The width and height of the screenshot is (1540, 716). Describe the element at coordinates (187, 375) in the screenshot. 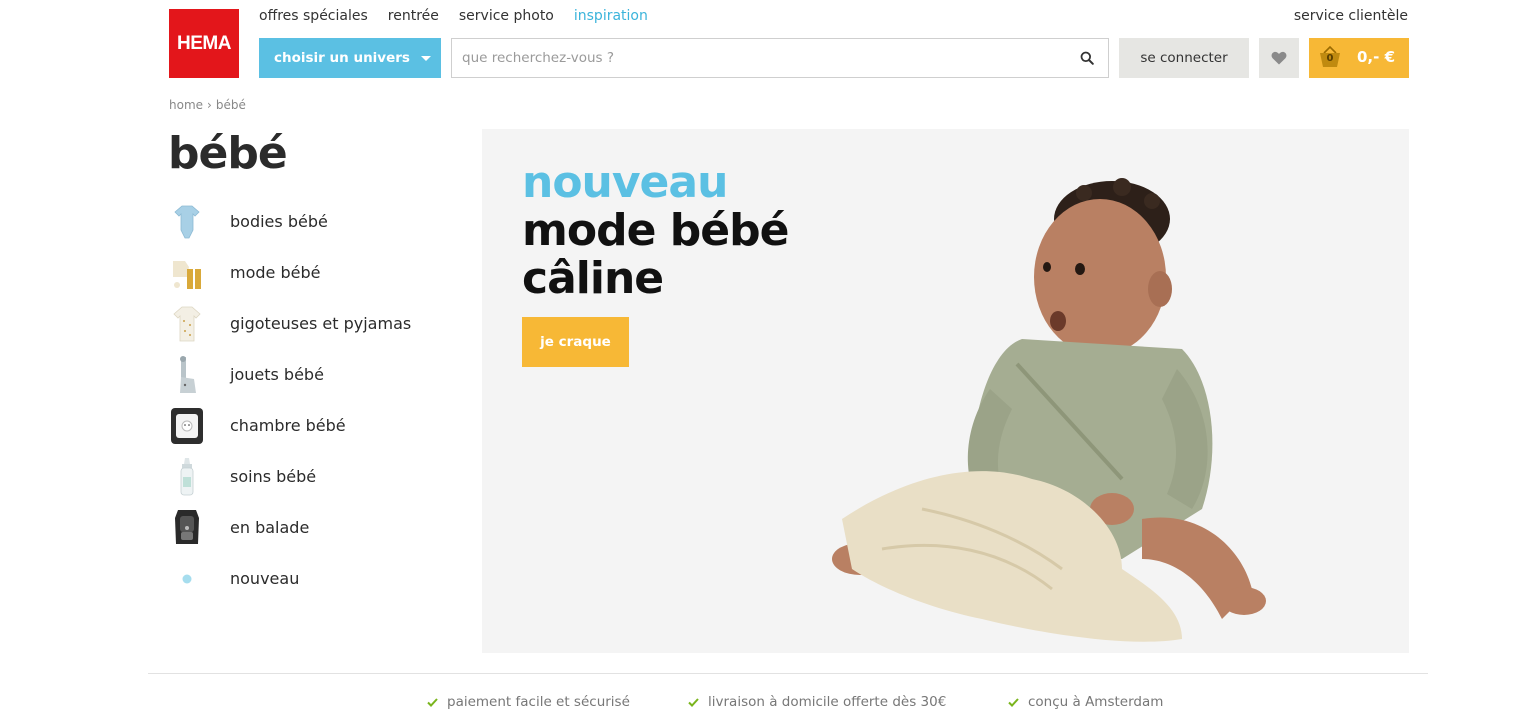

I see `giraffe-toy-icon` at that location.